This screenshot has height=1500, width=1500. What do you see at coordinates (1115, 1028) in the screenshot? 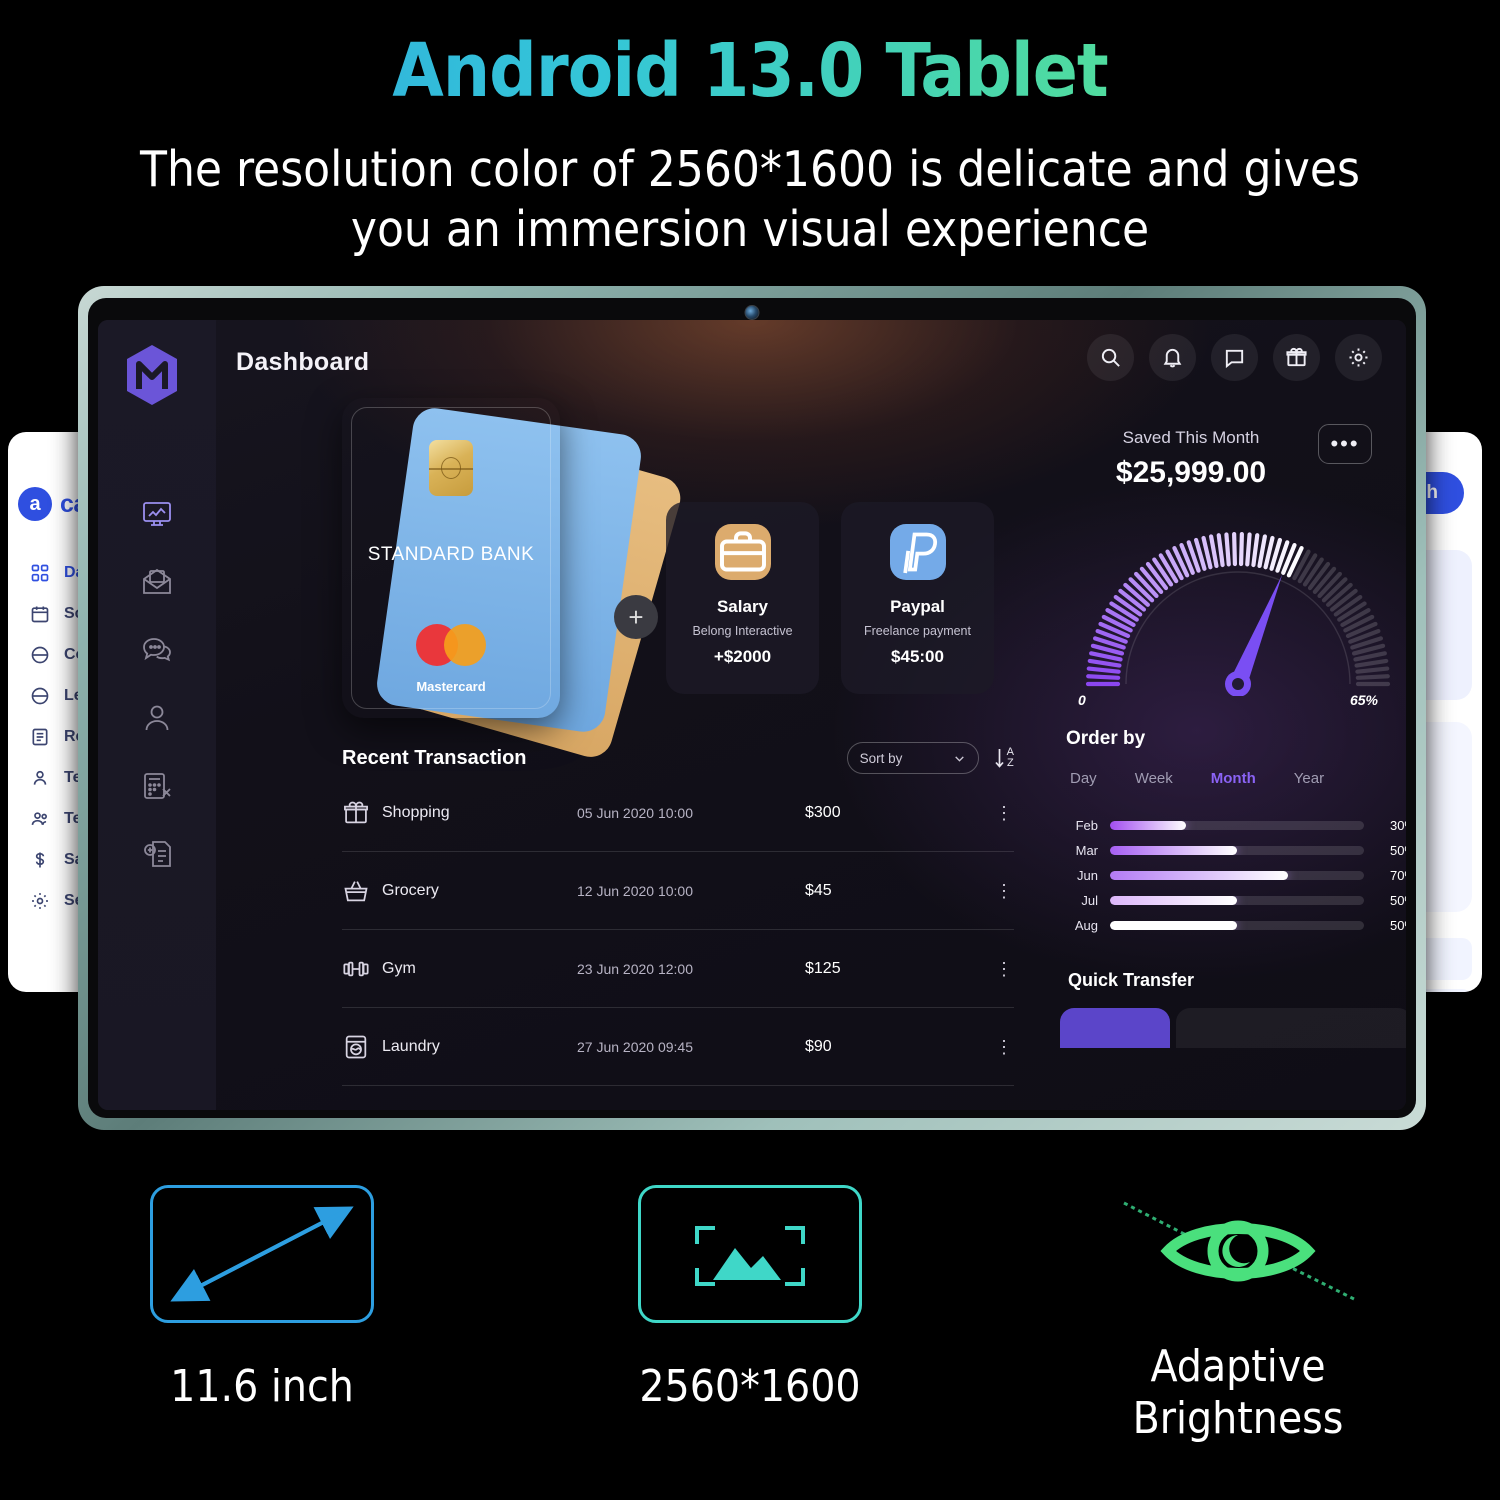
I see `quick-transfer-card-active` at bounding box center [1115, 1028].